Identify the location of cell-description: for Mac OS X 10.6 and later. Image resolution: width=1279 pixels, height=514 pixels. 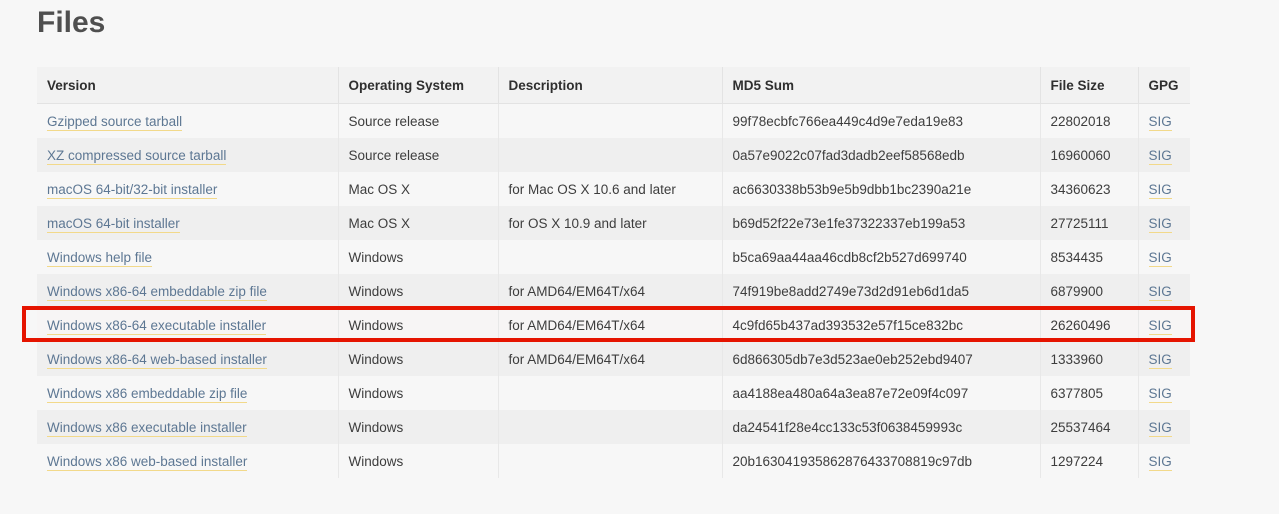
(609, 189).